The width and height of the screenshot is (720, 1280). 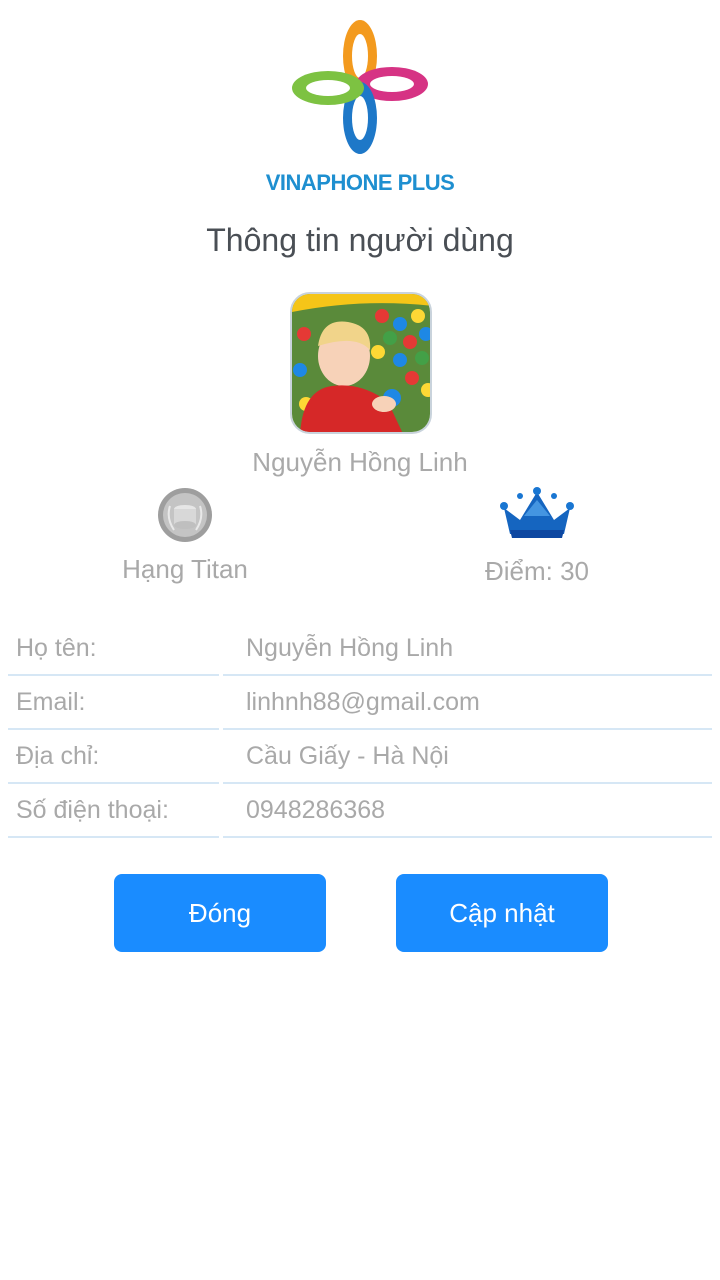 I want to click on info-row-phone: Số điện thoại: 0948286368, so click(x=360, y=811).